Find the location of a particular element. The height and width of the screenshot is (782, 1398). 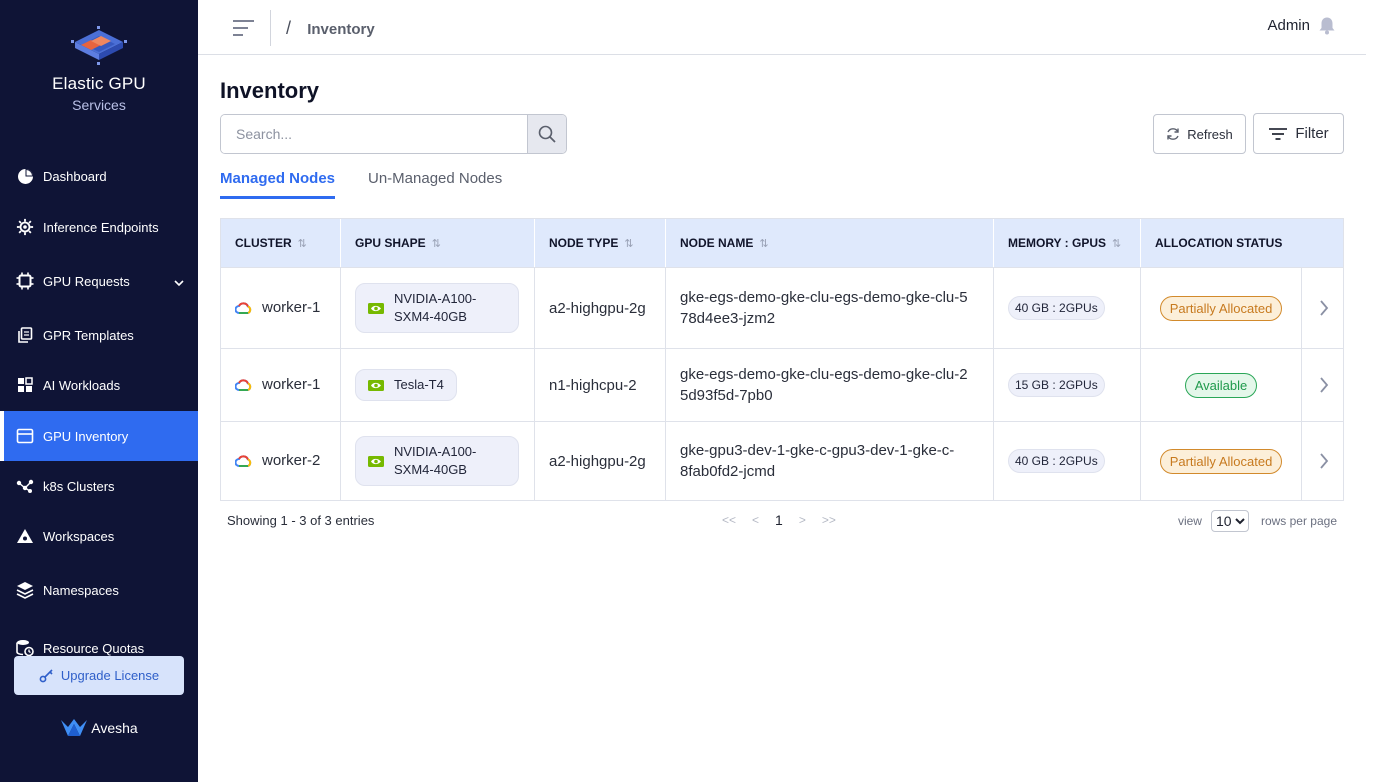

sidebar-item-label: Resource Quotas is located at coordinates (94, 648).